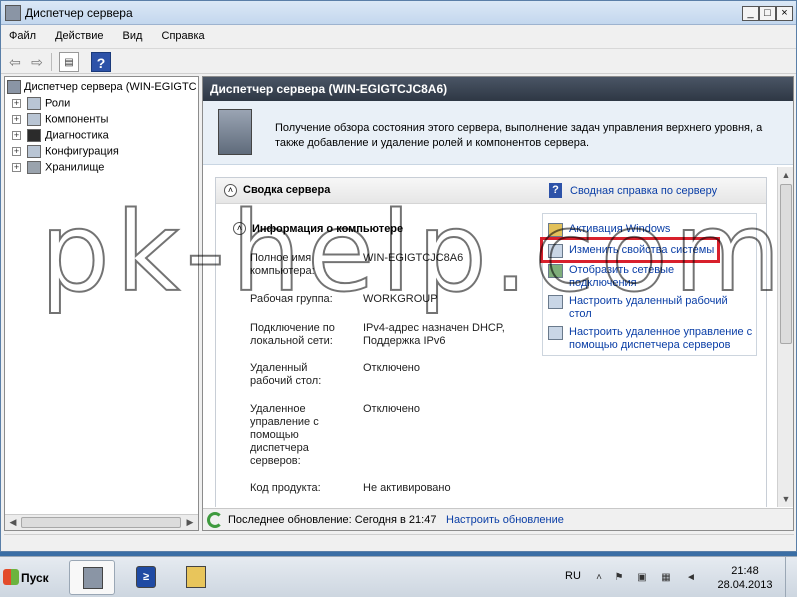 Image resolution: width=797 pixels, height=597 pixels. Describe the element at coordinates (573, 576) in the screenshot. I see `language-indicator: RU` at that location.